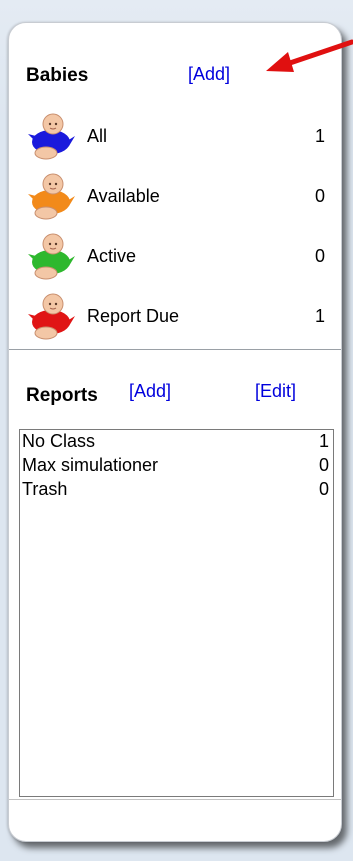 Image resolution: width=353 pixels, height=861 pixels. I want to click on baby-green-icon, so click(51, 256).